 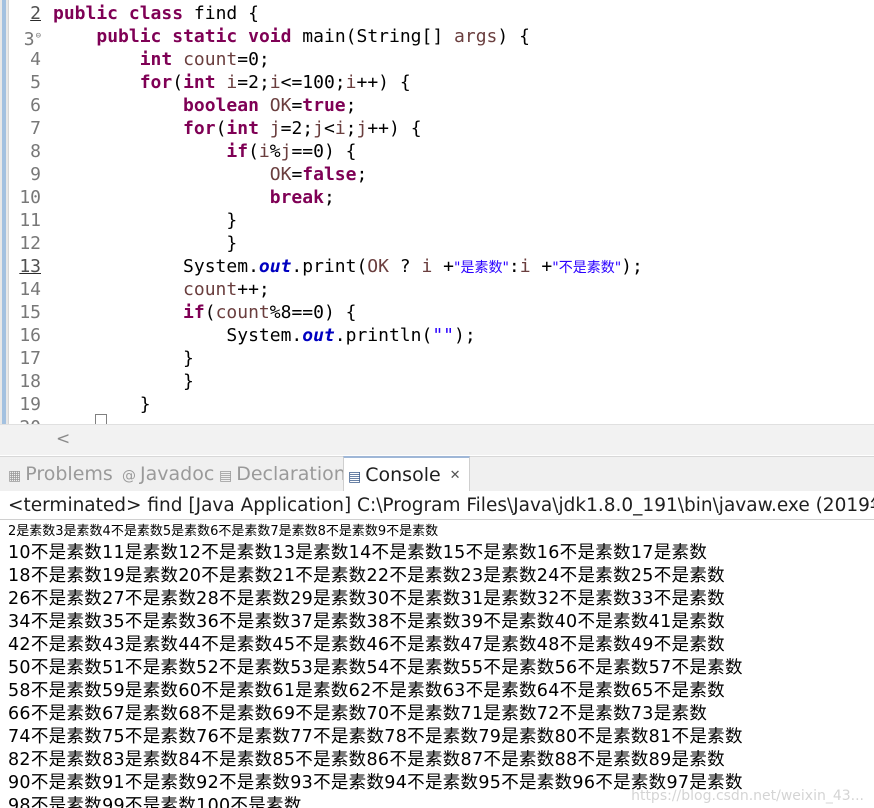 What do you see at coordinates (30, 243) in the screenshot?
I see `line-number: 12` at bounding box center [30, 243].